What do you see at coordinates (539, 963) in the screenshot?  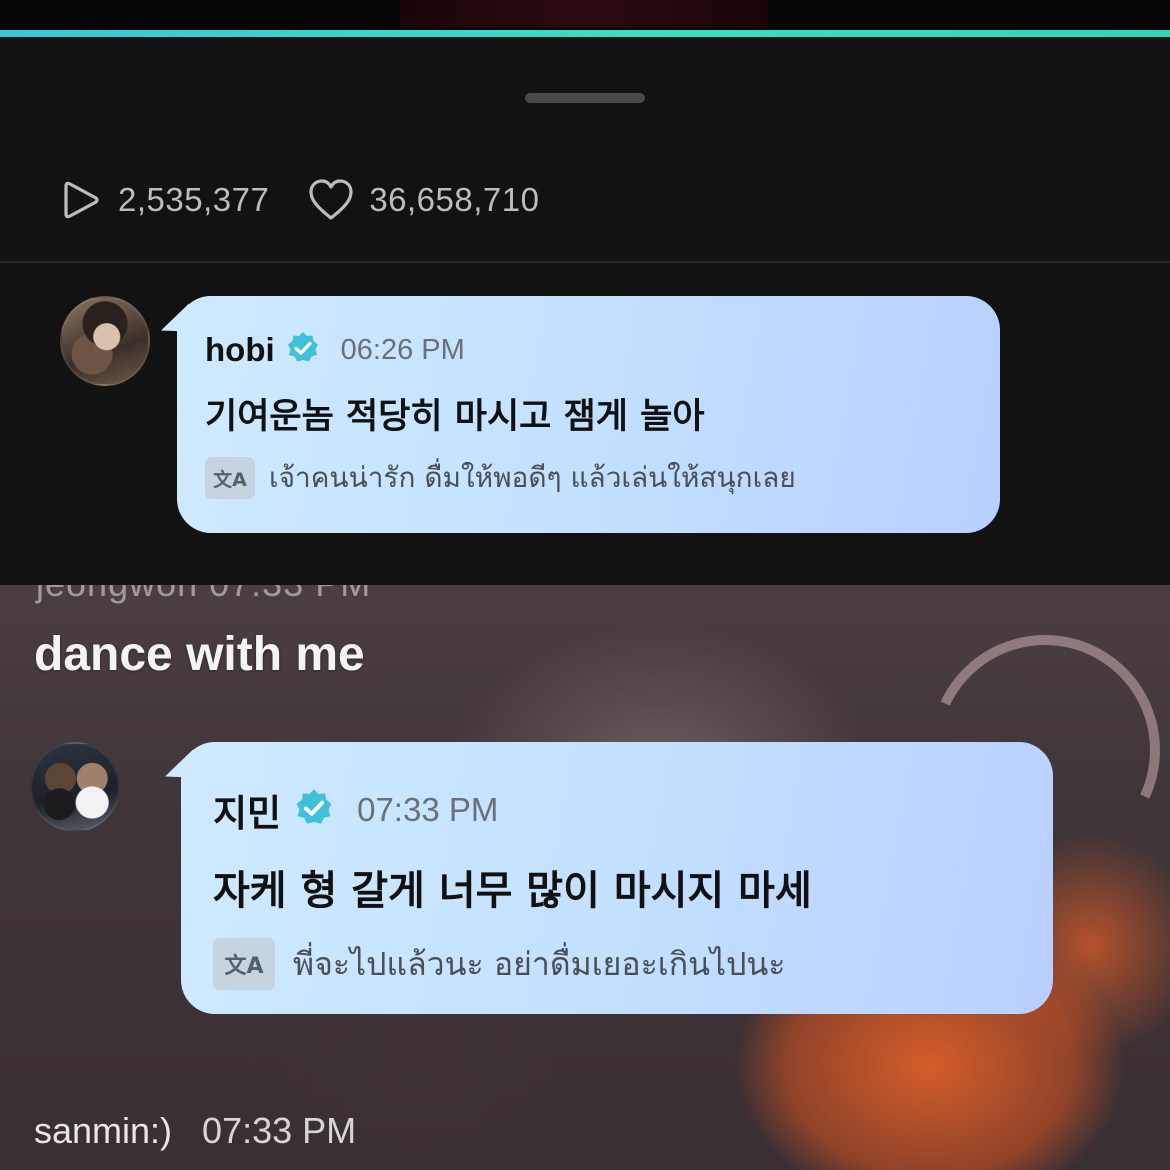 I see `translation-text: พี่จะไปแล้วนะ อย่าดื่มเยอะเกินไปนะ` at bounding box center [539, 963].